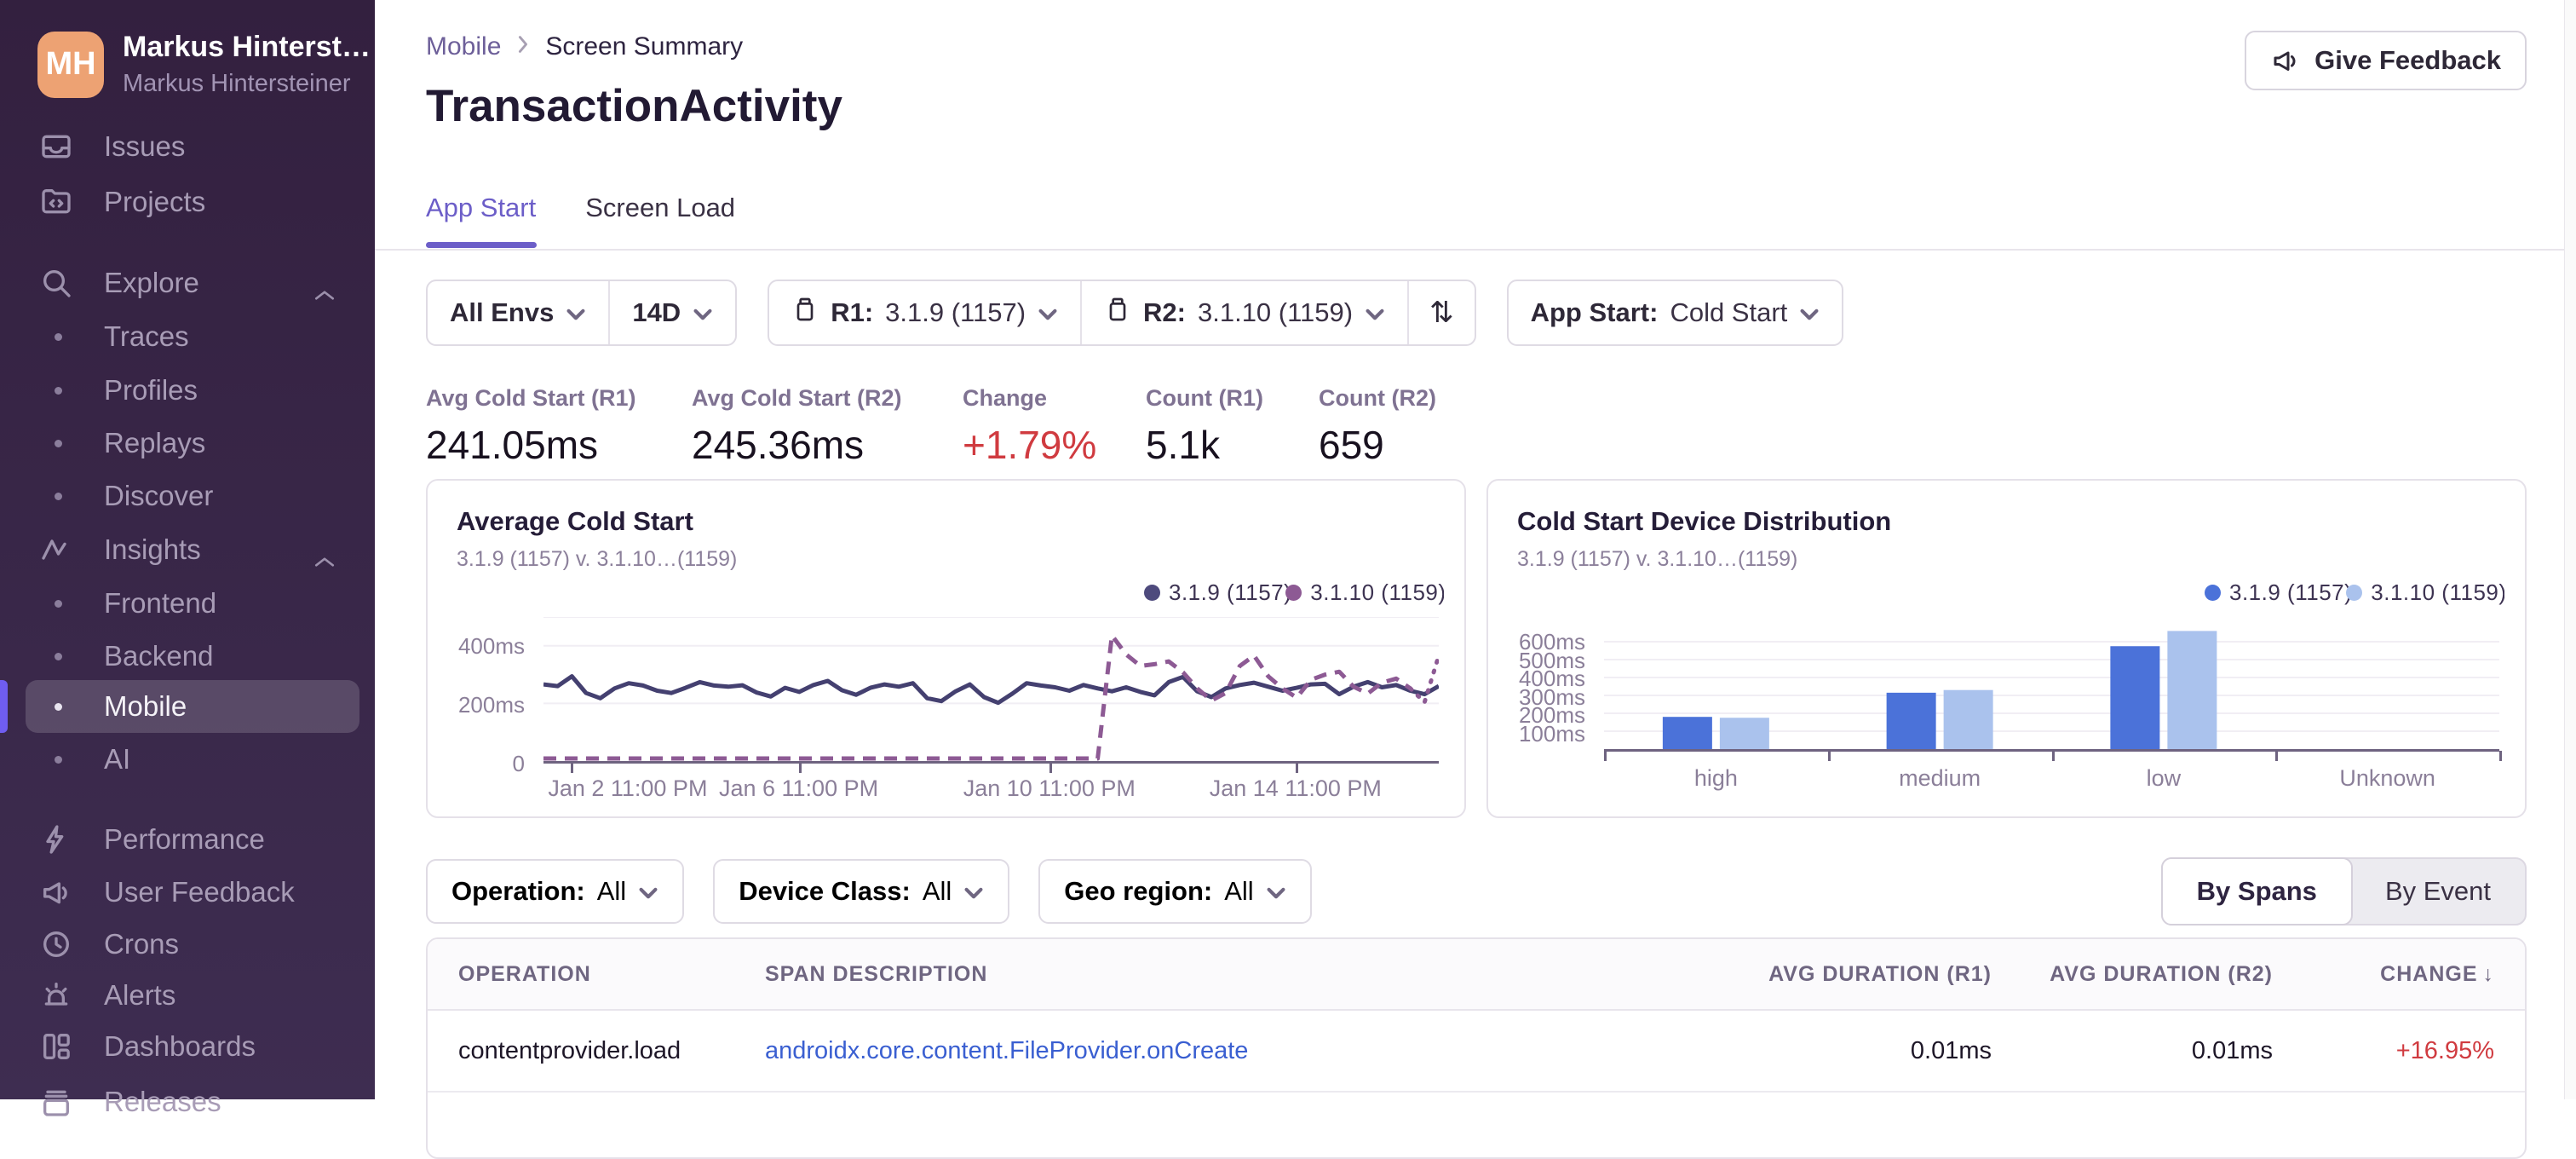 The image size is (2576, 1159). I want to click on sidebar-item-performance: Performance, so click(188, 839).